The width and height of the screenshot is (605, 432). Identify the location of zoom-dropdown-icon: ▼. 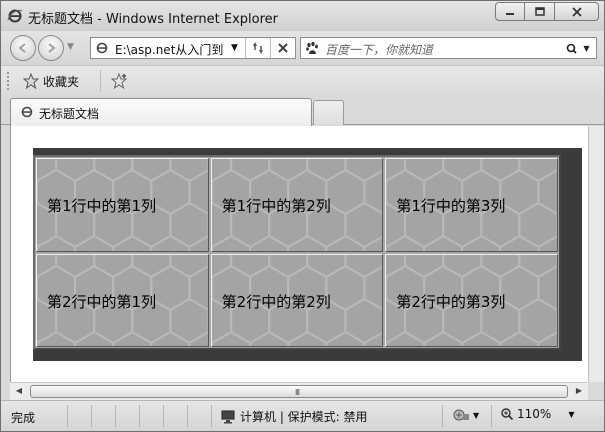
(571, 414).